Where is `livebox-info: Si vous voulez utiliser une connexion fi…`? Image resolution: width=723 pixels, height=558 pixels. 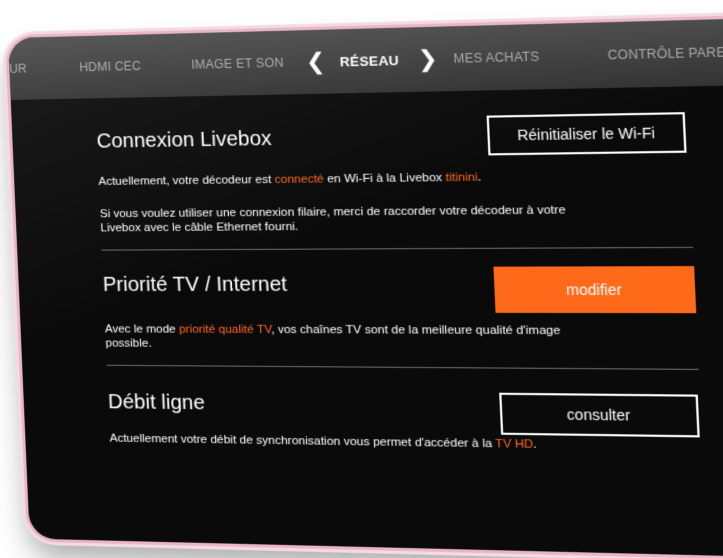 livebox-info: Si vous voulez utiliser une connexion fi… is located at coordinates (401, 219).